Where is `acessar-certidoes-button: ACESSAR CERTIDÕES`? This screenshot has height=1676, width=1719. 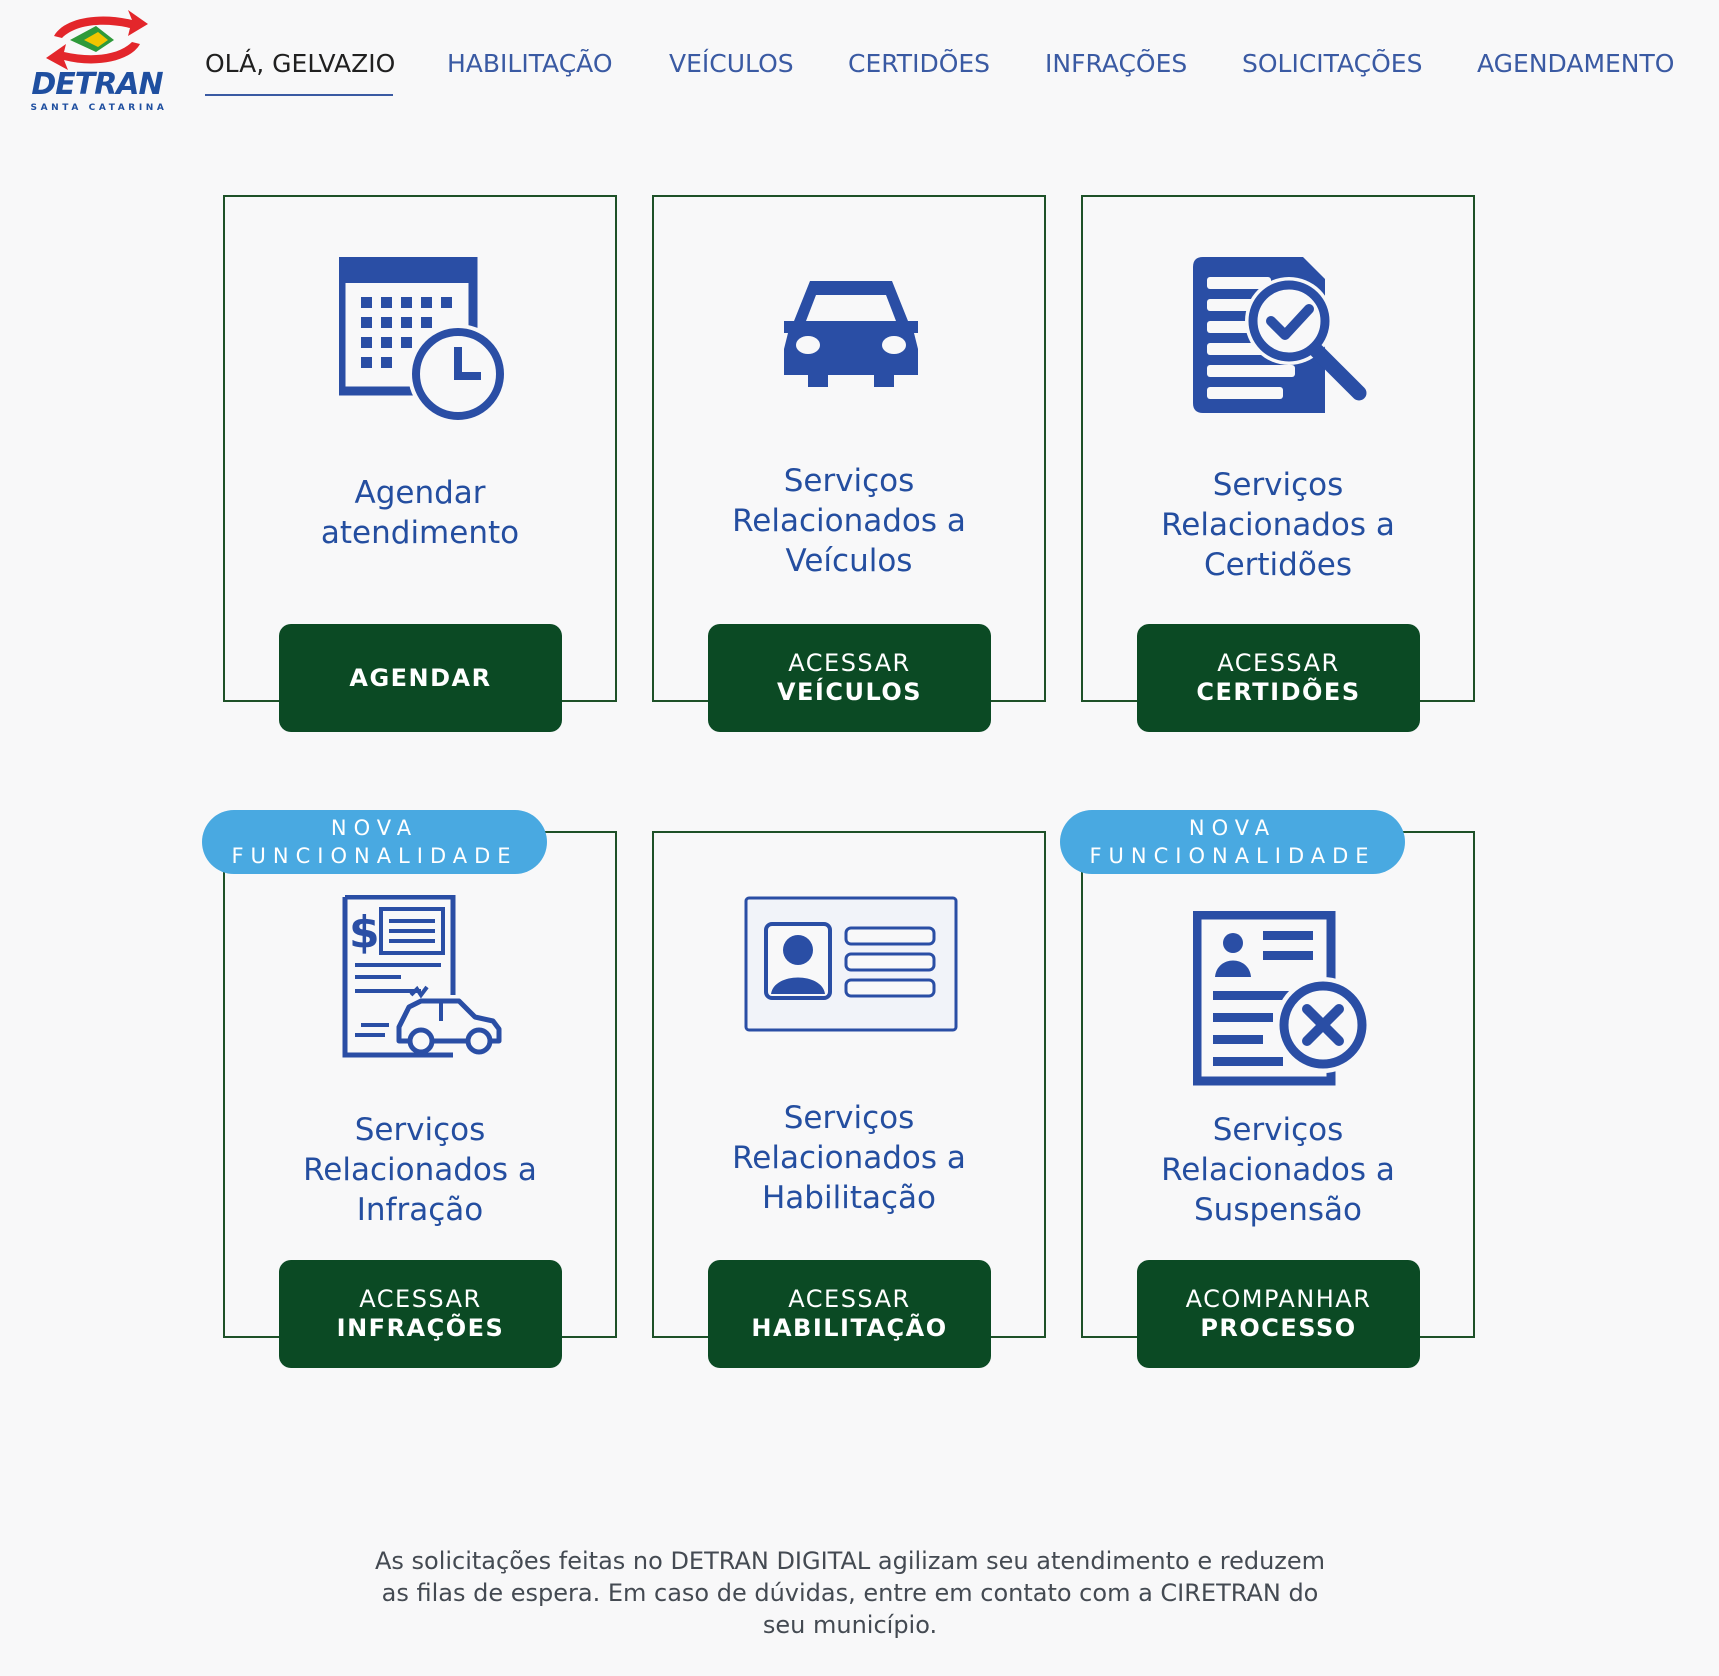
acessar-certidoes-button: ACESSAR CERTIDÕES is located at coordinates (1278, 678).